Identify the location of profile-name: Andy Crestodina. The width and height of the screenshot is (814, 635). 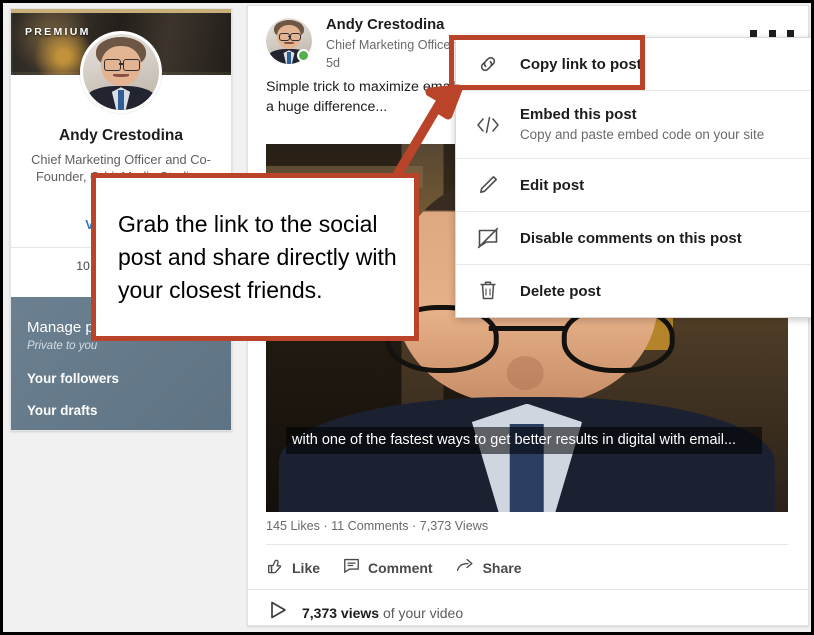
(120, 135).